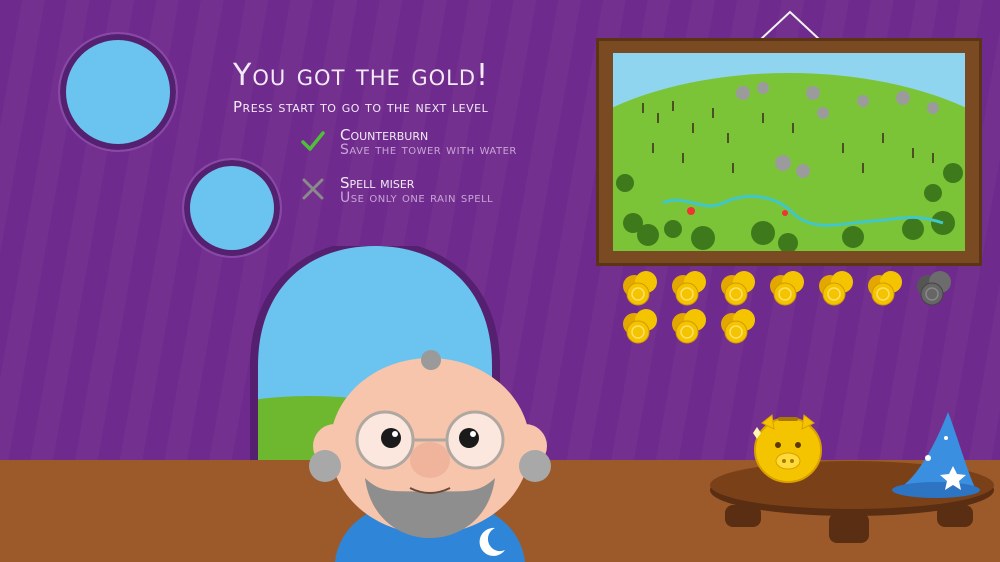 The image size is (1000, 562). What do you see at coordinates (430, 456) in the screenshot?
I see `wizard-character` at bounding box center [430, 456].